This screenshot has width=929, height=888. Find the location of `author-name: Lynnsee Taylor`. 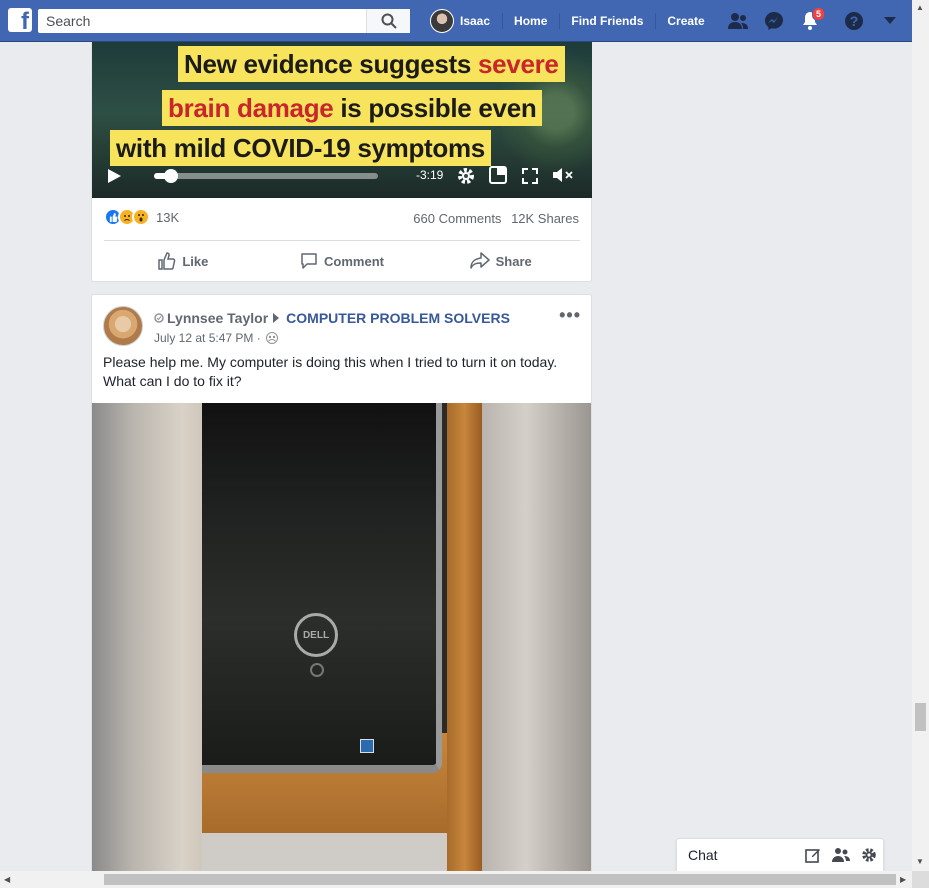

author-name: Lynnsee Taylor is located at coordinates (217, 318).